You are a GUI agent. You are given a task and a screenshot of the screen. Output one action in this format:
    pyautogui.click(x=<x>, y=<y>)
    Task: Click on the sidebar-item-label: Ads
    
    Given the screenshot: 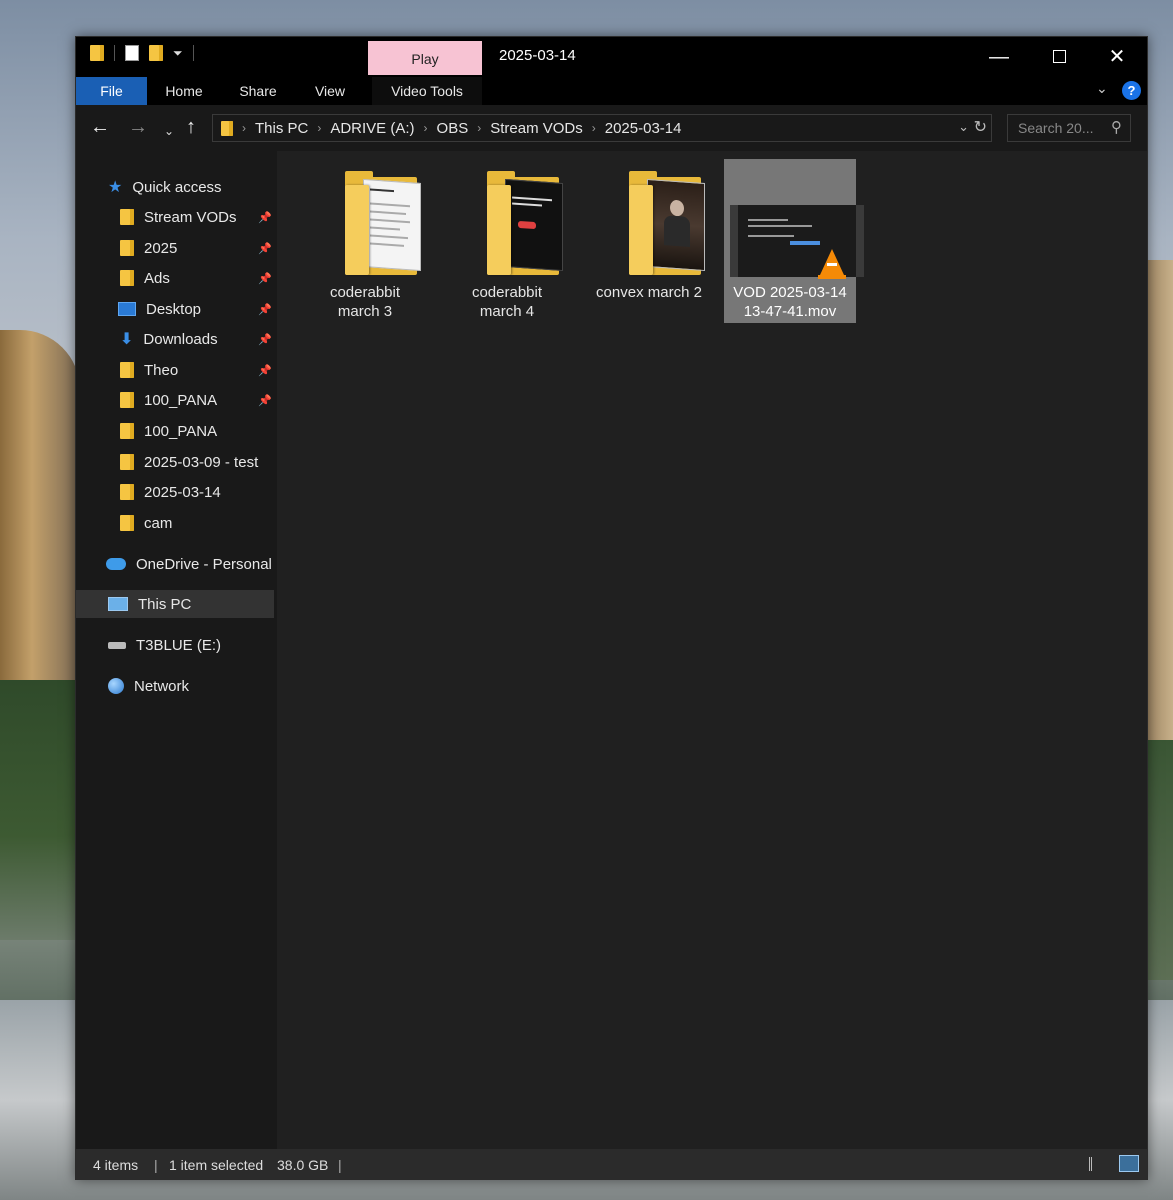 What is the action you would take?
    pyautogui.click(x=157, y=278)
    